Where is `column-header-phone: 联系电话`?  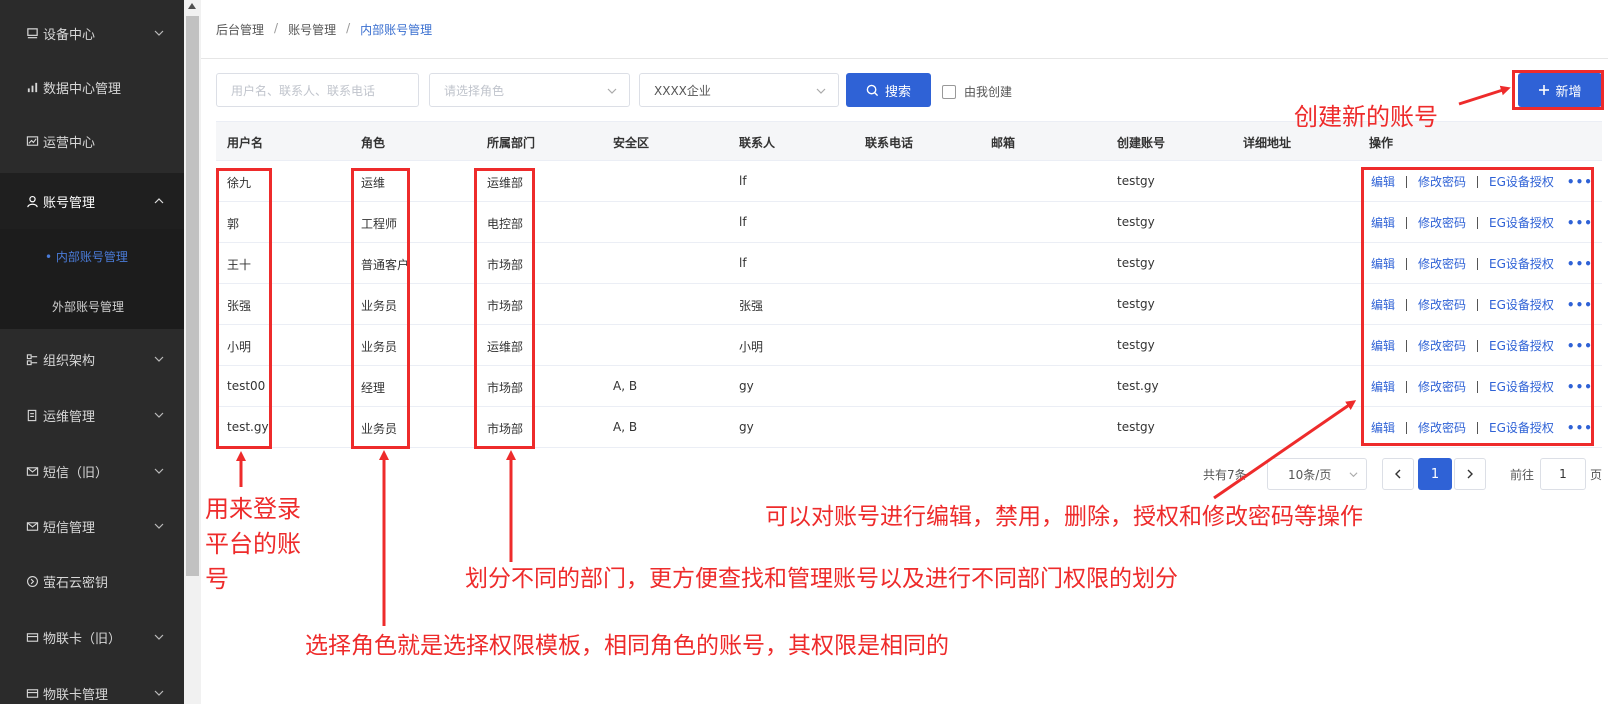
column-header-phone: 联系电话 is located at coordinates (889, 143).